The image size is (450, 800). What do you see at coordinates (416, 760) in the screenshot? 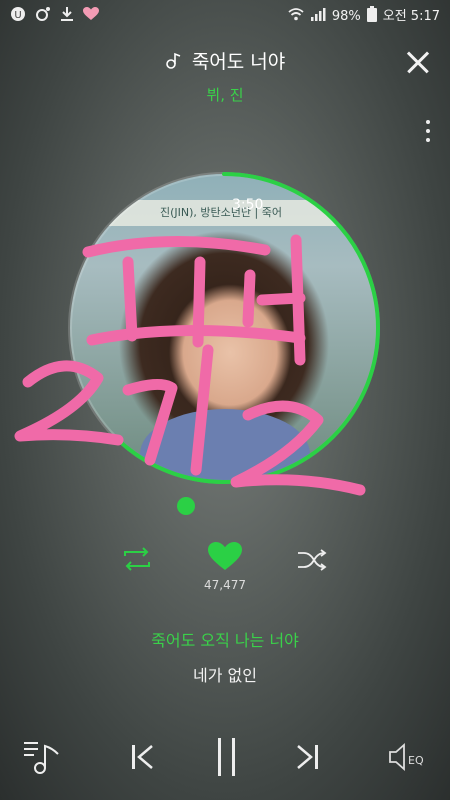
I see `eq-label: EQ` at bounding box center [416, 760].